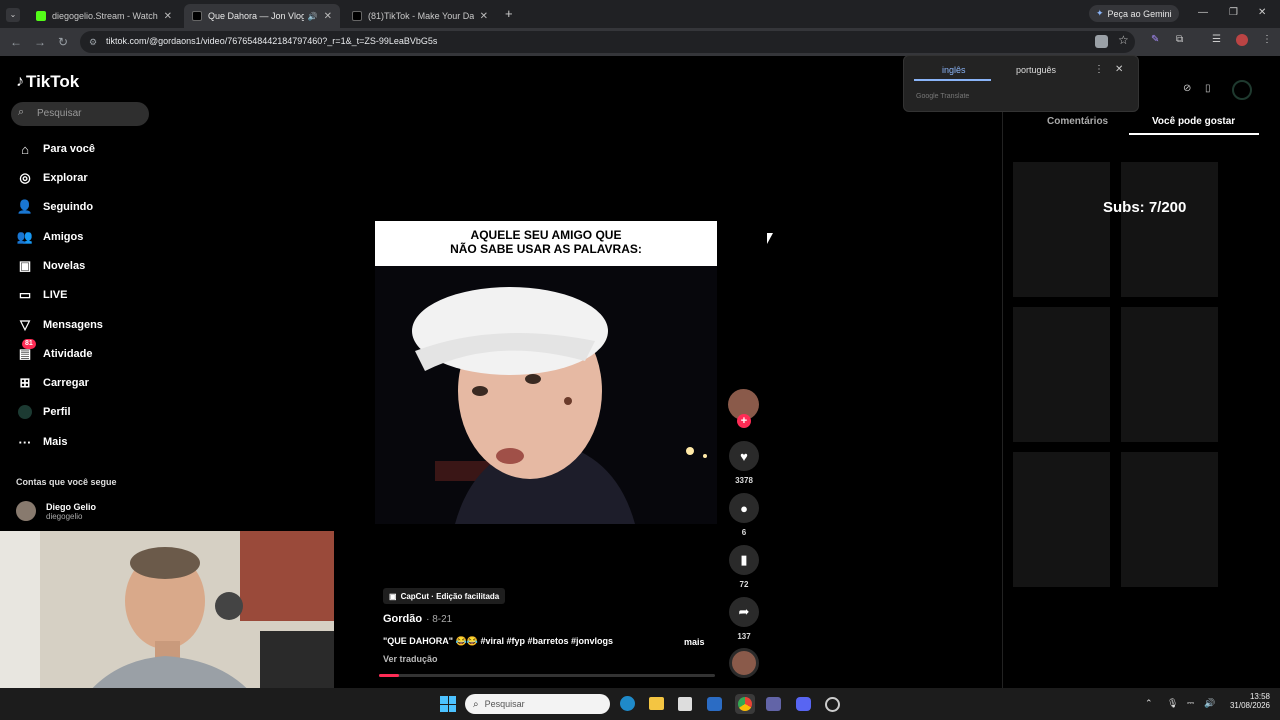  What do you see at coordinates (47, 82) in the screenshot?
I see `tiktok-logo: ♪ TikTok` at bounding box center [47, 82].